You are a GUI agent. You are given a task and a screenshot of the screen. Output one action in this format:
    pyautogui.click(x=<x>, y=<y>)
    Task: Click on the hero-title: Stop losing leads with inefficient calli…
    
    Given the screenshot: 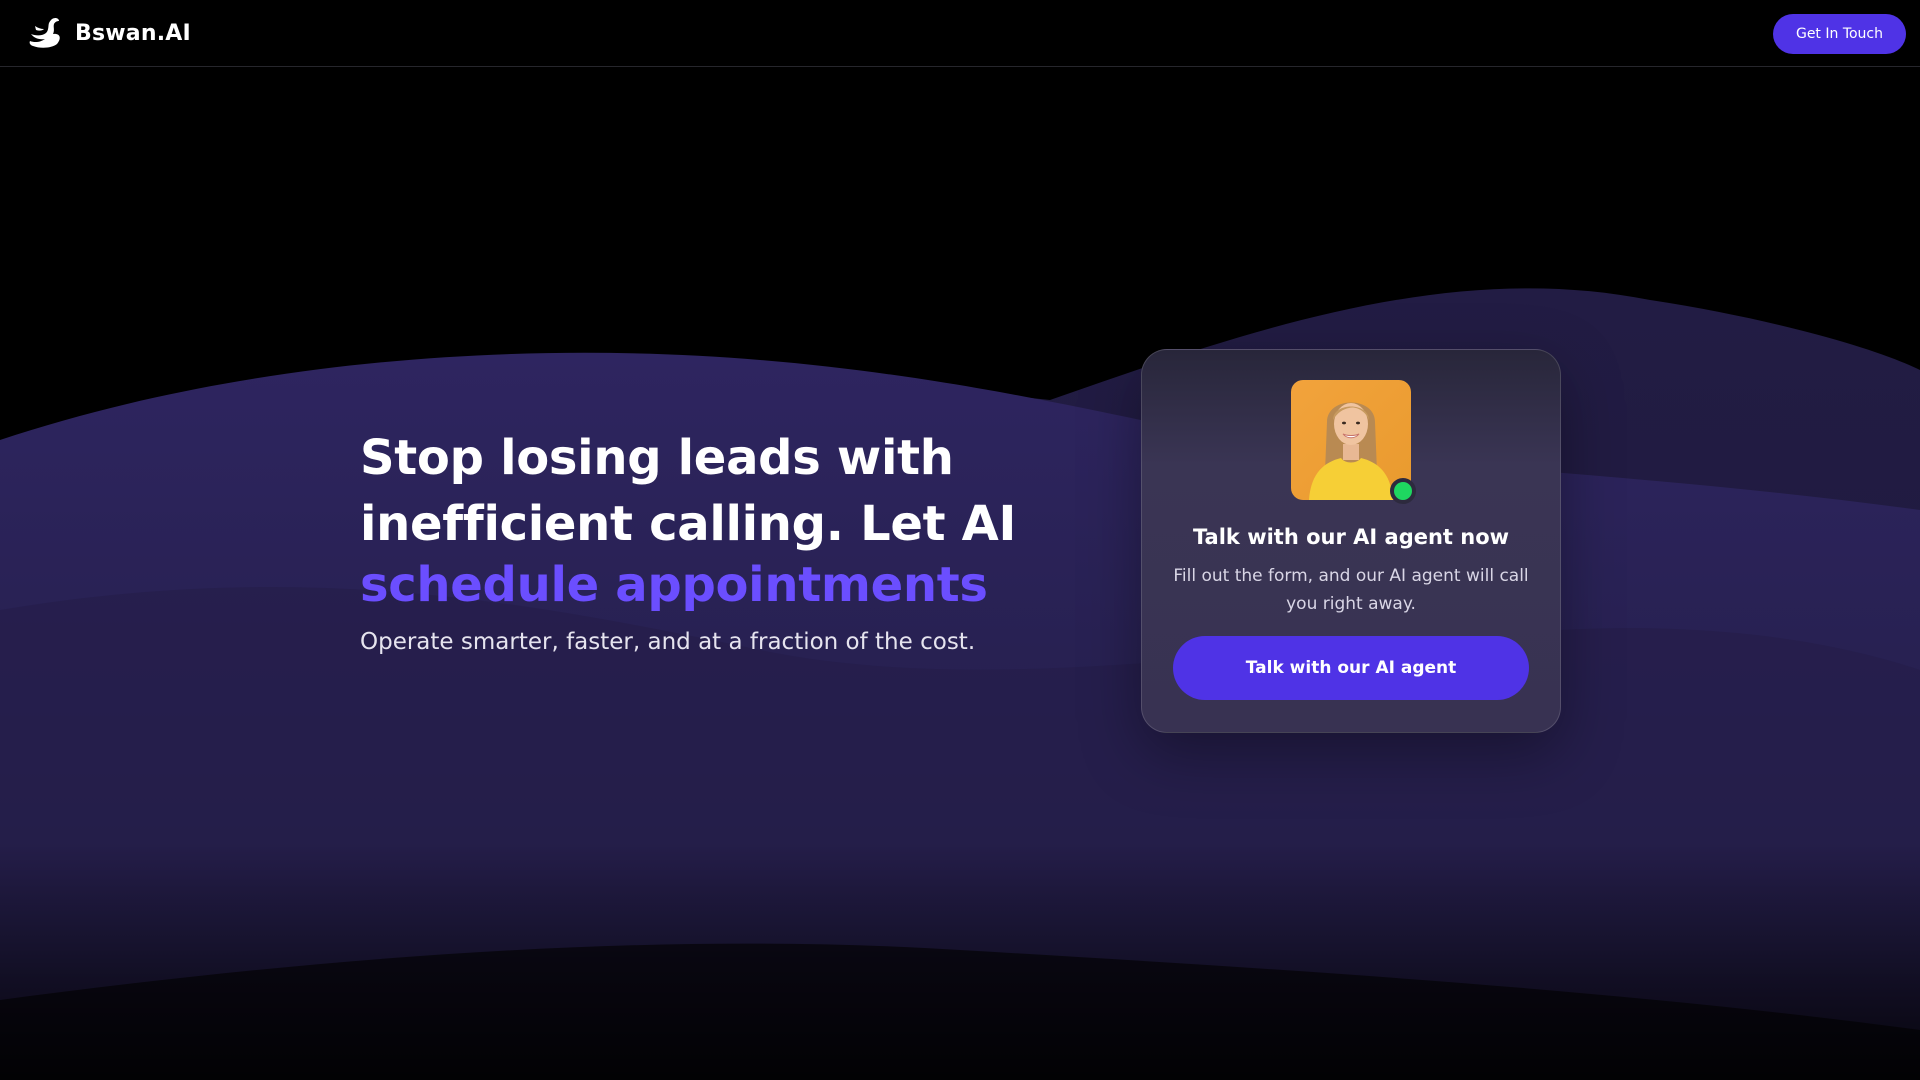 What is the action you would take?
    pyautogui.click(x=688, y=519)
    